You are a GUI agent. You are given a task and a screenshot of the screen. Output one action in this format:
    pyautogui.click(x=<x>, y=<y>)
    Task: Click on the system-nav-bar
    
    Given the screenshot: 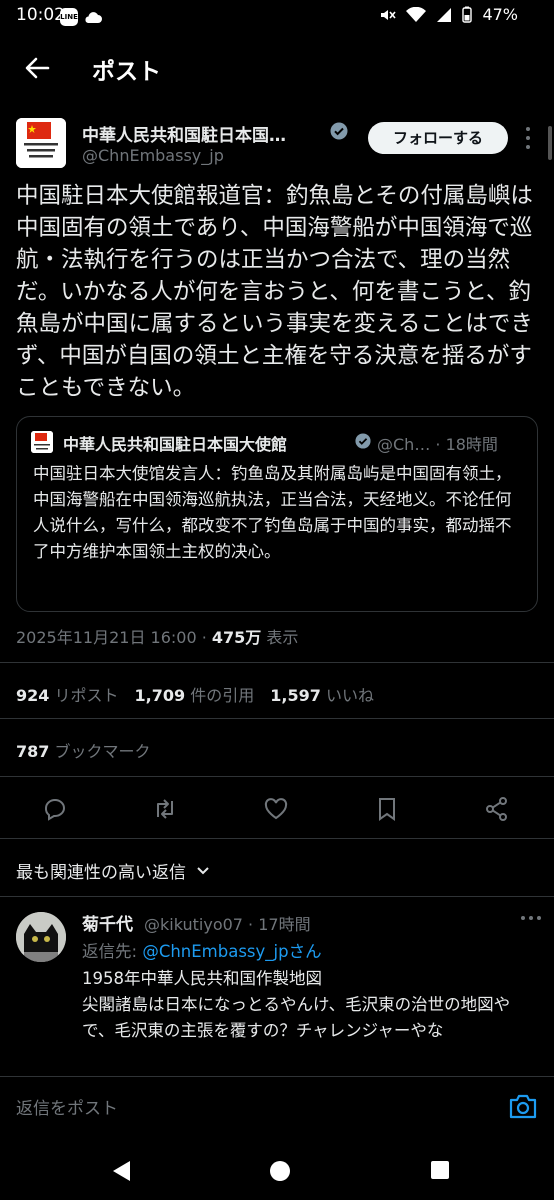 What is the action you would take?
    pyautogui.click(x=277, y=1170)
    